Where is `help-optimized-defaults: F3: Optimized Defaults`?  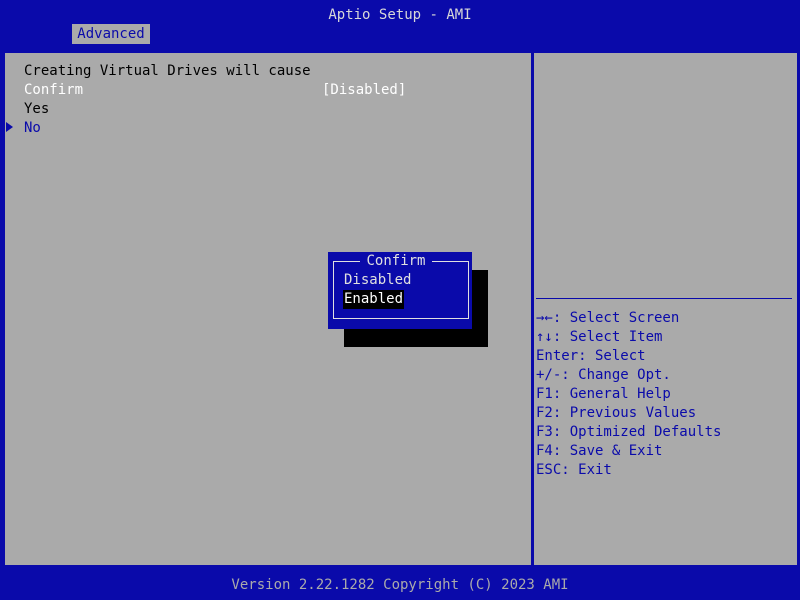
help-optimized-defaults: F3: Optimized Defaults is located at coordinates (629, 432).